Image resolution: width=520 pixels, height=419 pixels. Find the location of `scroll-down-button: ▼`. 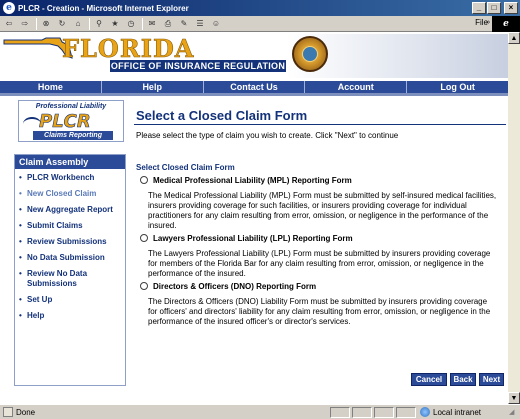

scroll-down-button: ▼ is located at coordinates (514, 398).